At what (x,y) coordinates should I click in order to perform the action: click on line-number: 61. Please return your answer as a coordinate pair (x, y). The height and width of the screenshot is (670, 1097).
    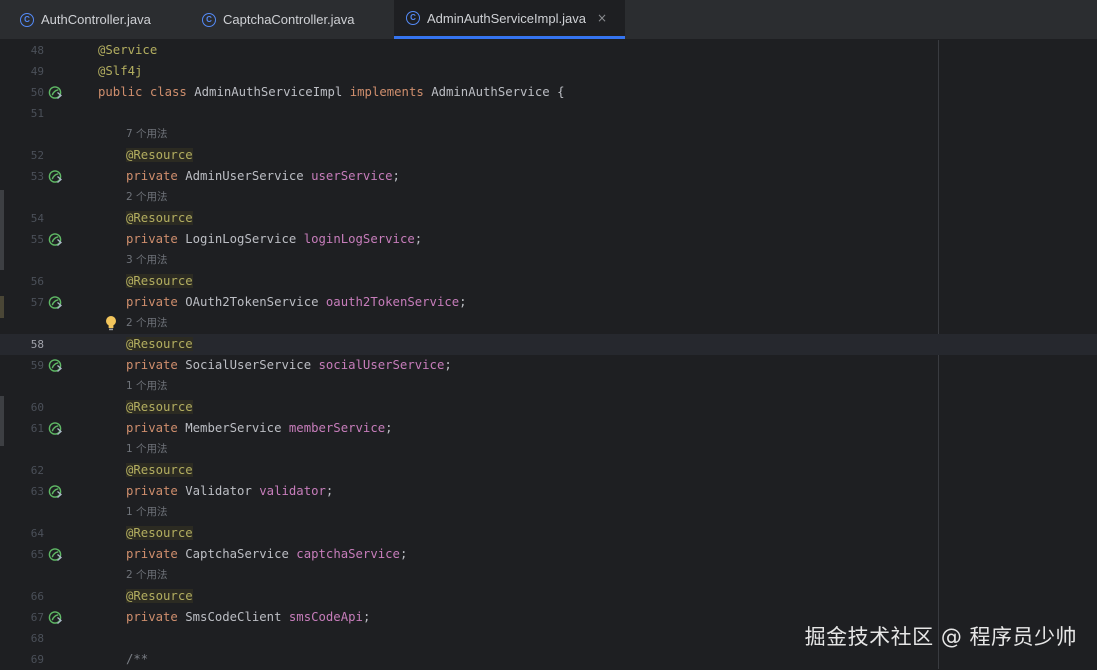
    Looking at the image, I should click on (37, 428).